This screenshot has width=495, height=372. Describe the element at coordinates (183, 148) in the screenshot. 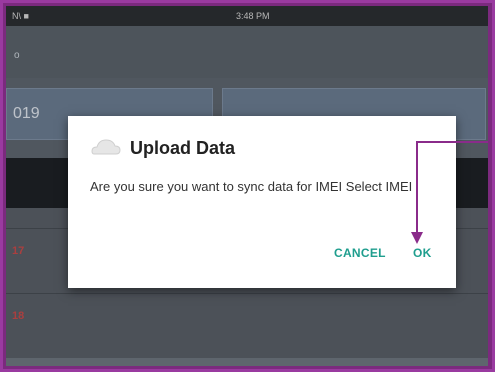

I see `dialog-title: Upload Data` at that location.